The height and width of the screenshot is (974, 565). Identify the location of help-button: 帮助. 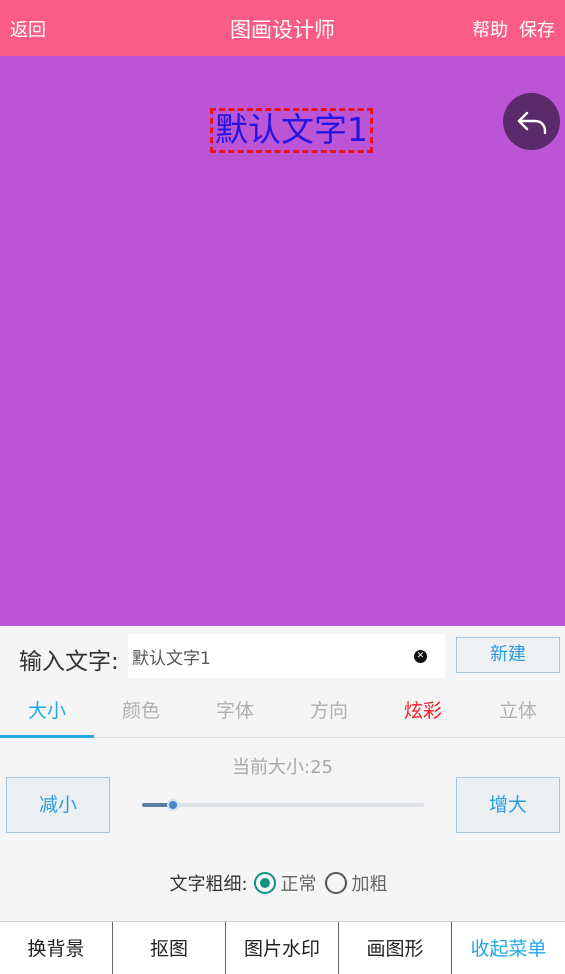
(490, 29).